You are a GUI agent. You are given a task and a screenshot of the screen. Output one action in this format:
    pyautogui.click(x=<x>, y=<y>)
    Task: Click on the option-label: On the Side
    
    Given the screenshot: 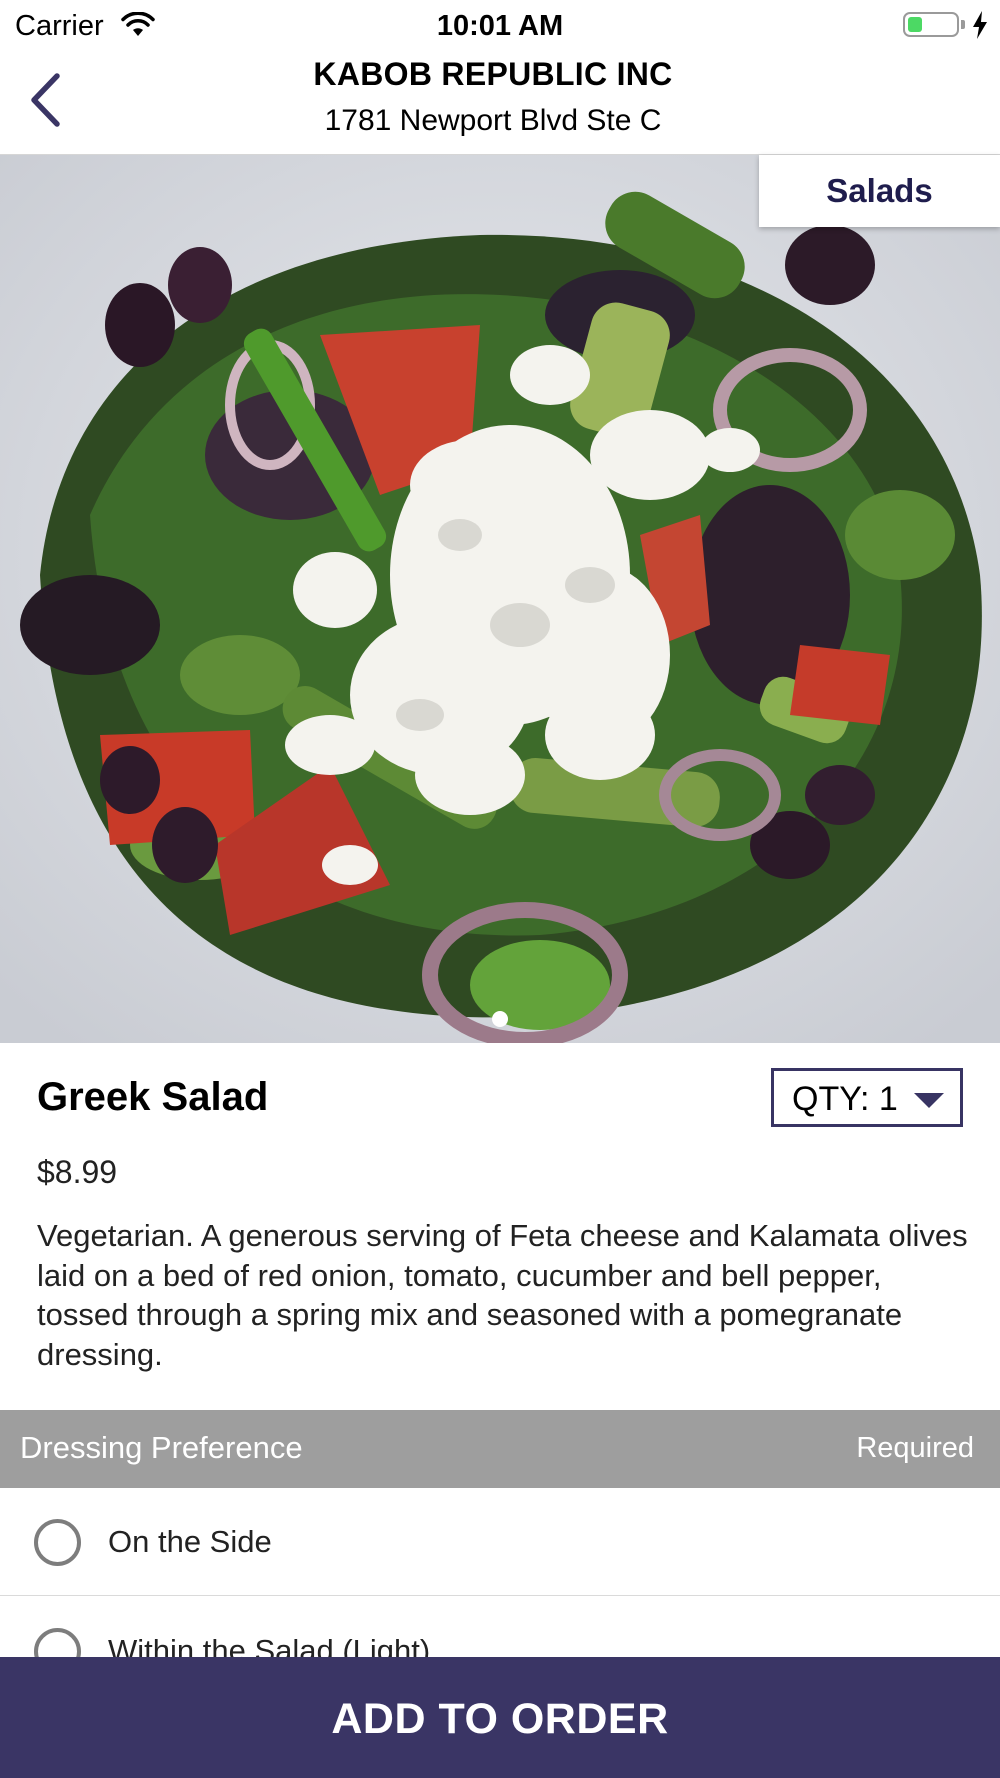 What is the action you would take?
    pyautogui.click(x=190, y=1541)
    